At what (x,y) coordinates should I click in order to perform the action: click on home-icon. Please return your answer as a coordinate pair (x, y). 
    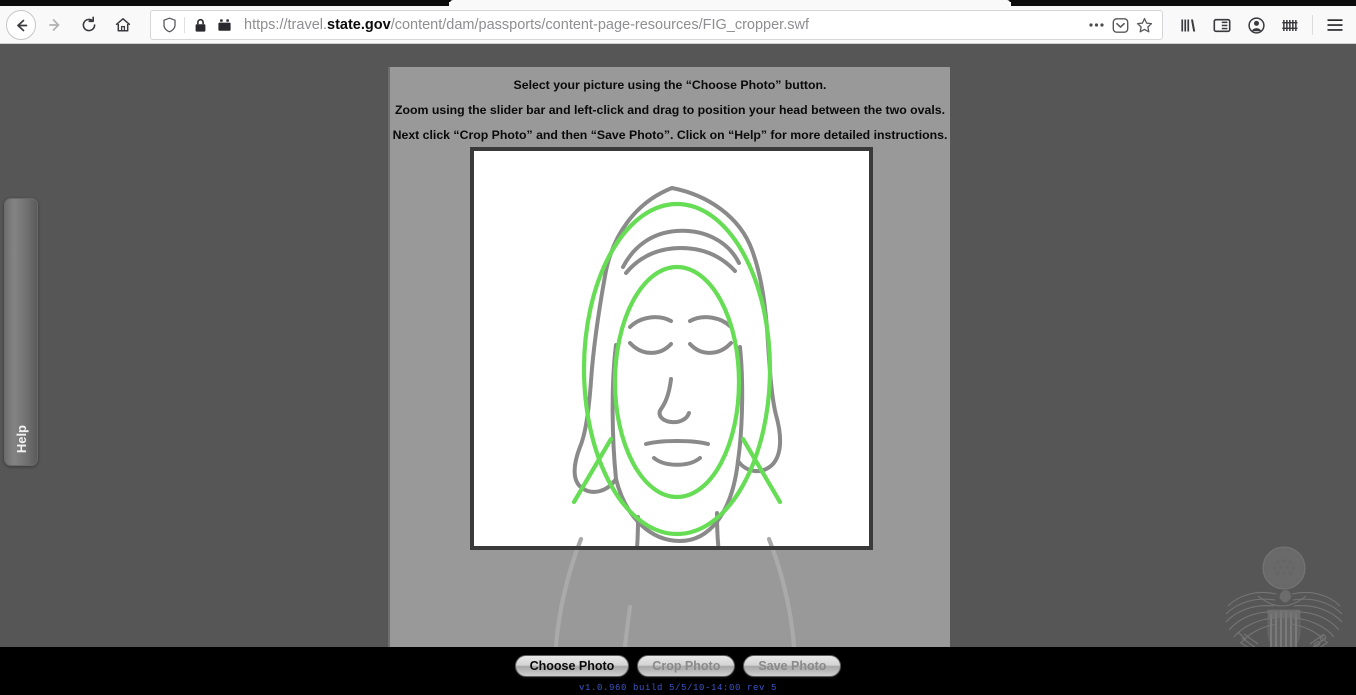
    Looking at the image, I should click on (123, 25).